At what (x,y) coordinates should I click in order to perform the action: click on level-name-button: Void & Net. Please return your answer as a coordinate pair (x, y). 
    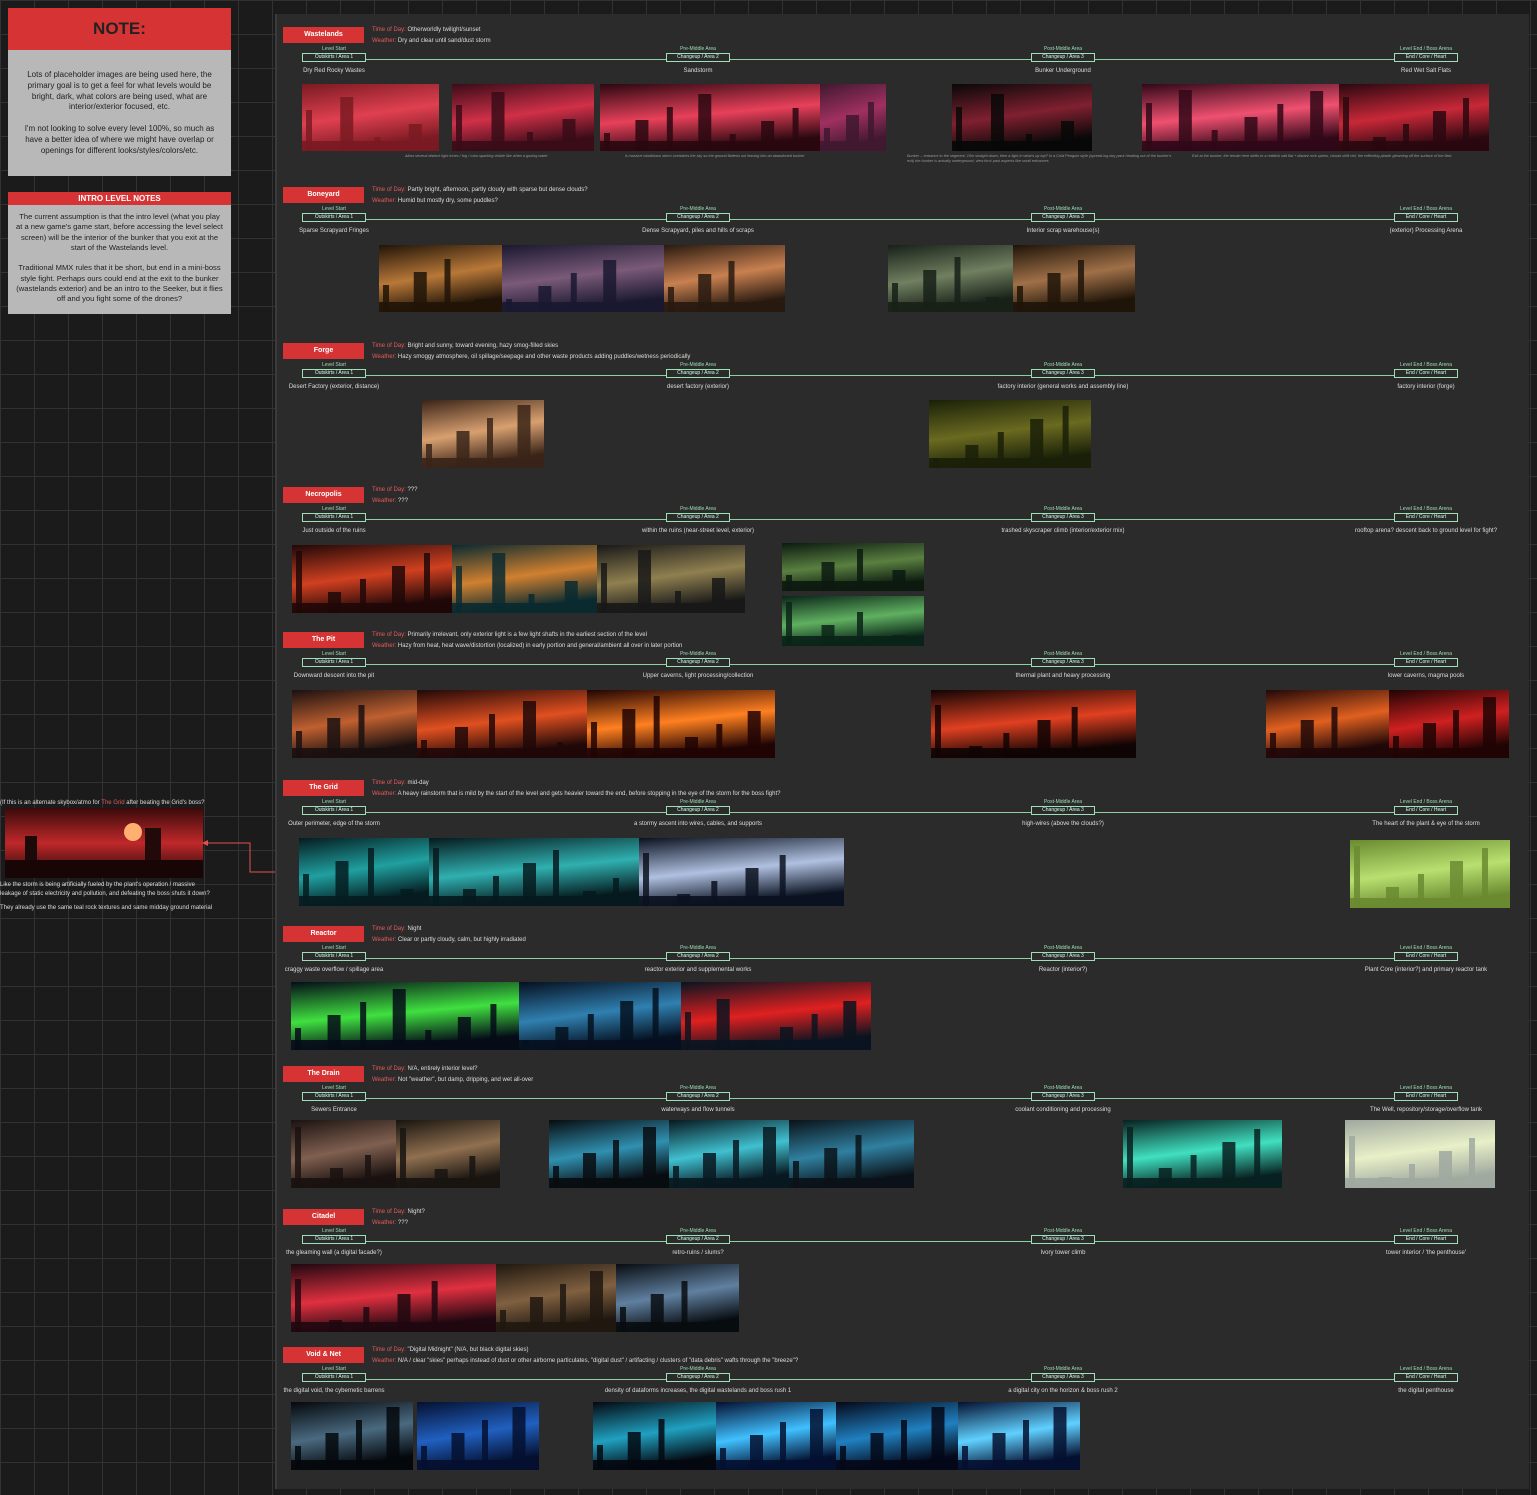
    Looking at the image, I should click on (323, 1355).